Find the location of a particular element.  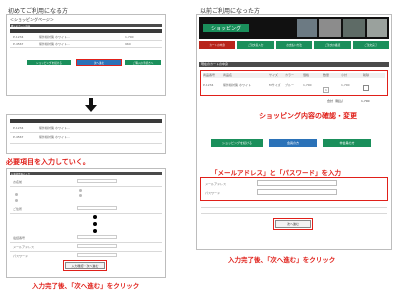

left-row2-code: P-4567 is located at coordinates (18, 44).